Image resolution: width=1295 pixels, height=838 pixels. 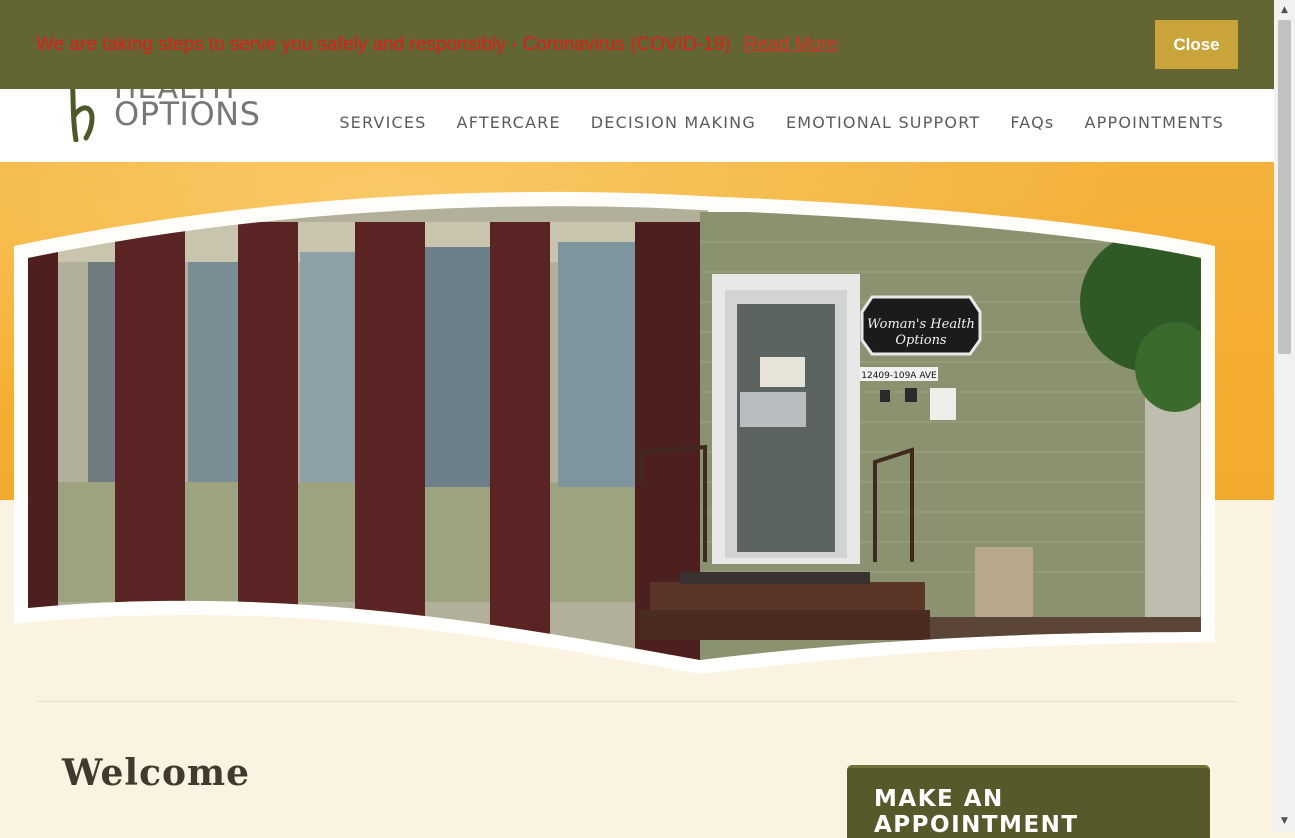 I want to click on close-banner-button: Close, so click(x=1196, y=44).